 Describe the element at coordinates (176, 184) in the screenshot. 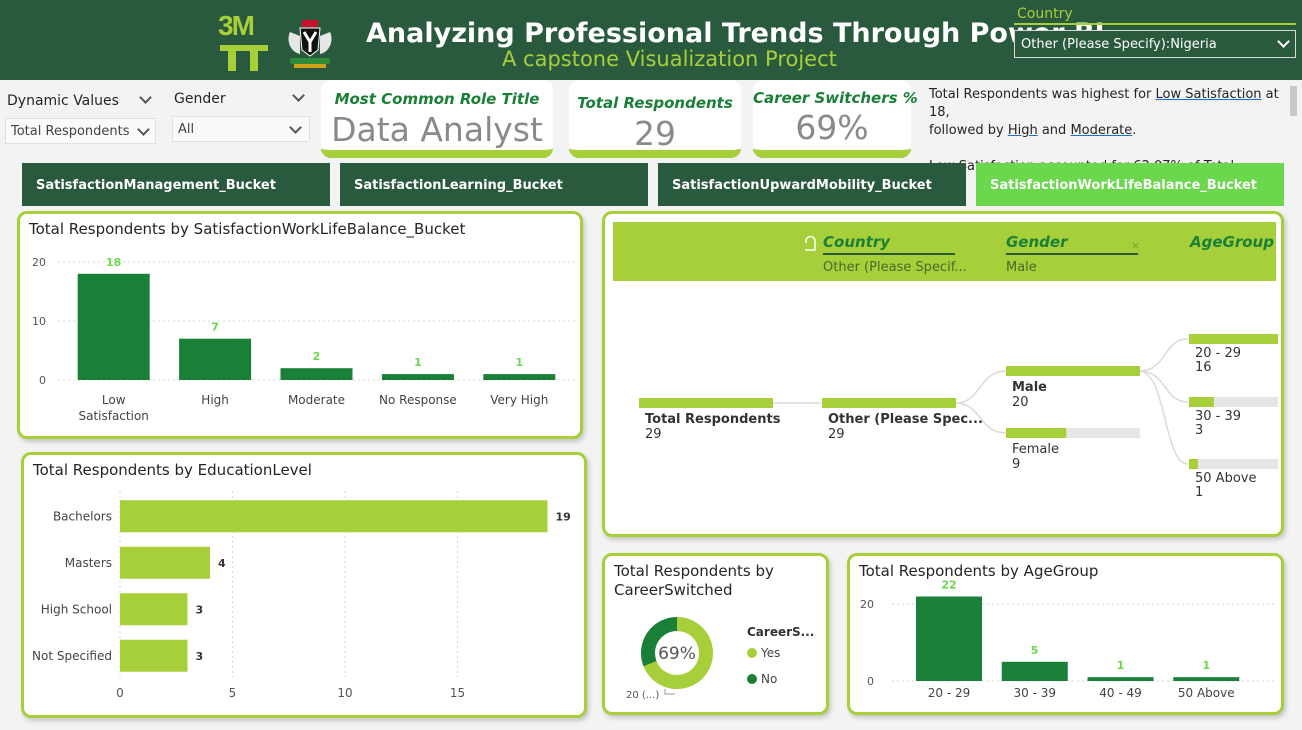

I see `tab-satisfaction-management: SatisfactionManagement_Bucket` at that location.